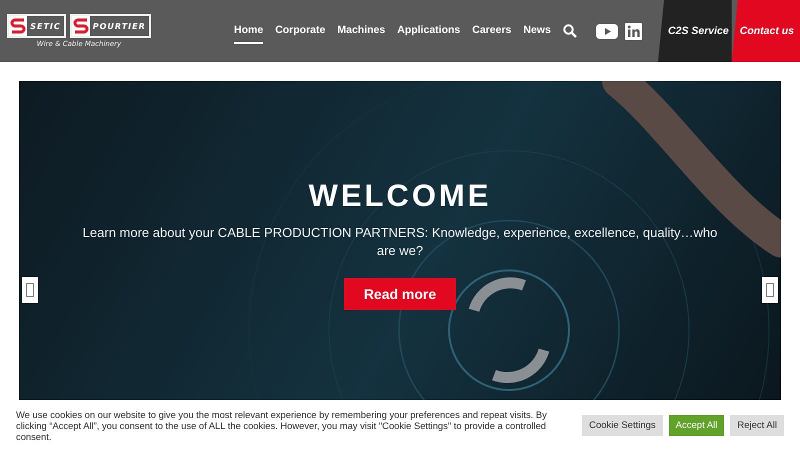 This screenshot has height=450, width=800. Describe the element at coordinates (110, 26) in the screenshot. I see `pourtier-logo: POURTIER` at that location.